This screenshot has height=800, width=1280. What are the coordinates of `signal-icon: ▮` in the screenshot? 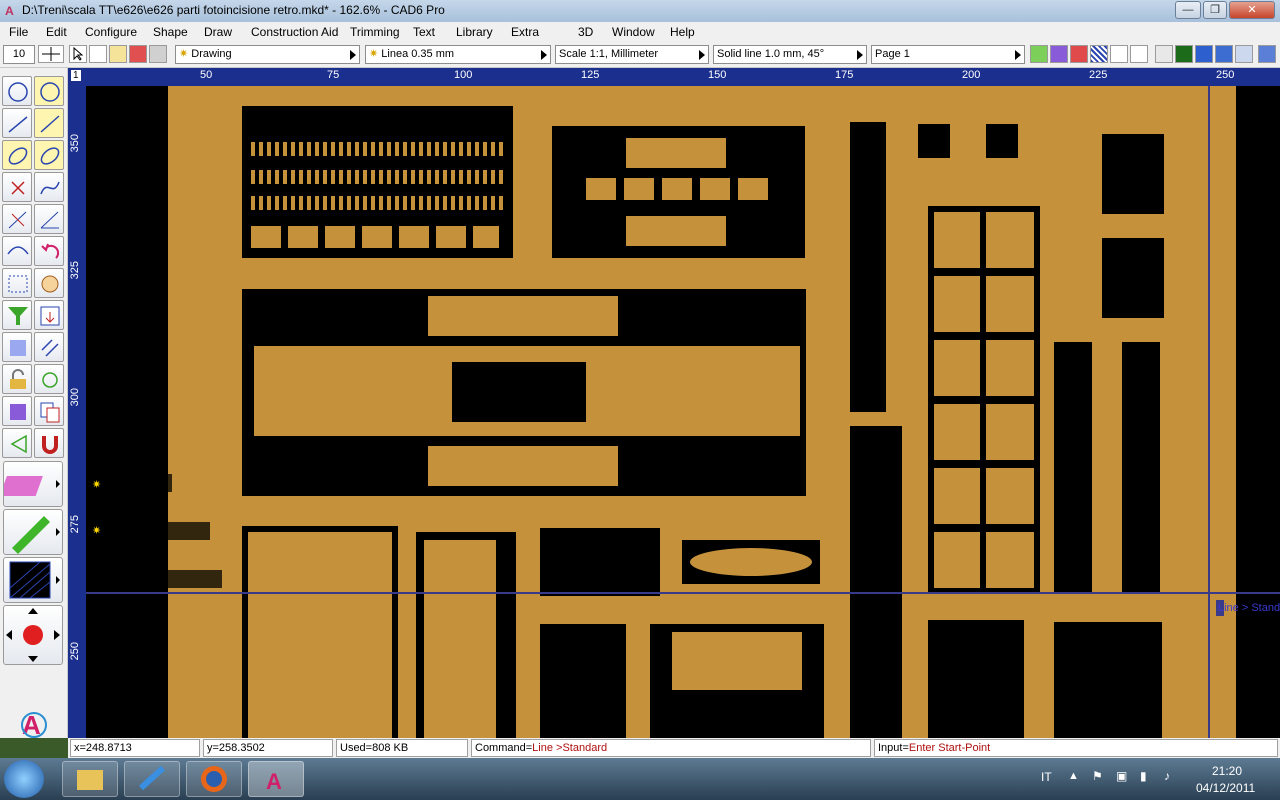 It's located at (1143, 776).